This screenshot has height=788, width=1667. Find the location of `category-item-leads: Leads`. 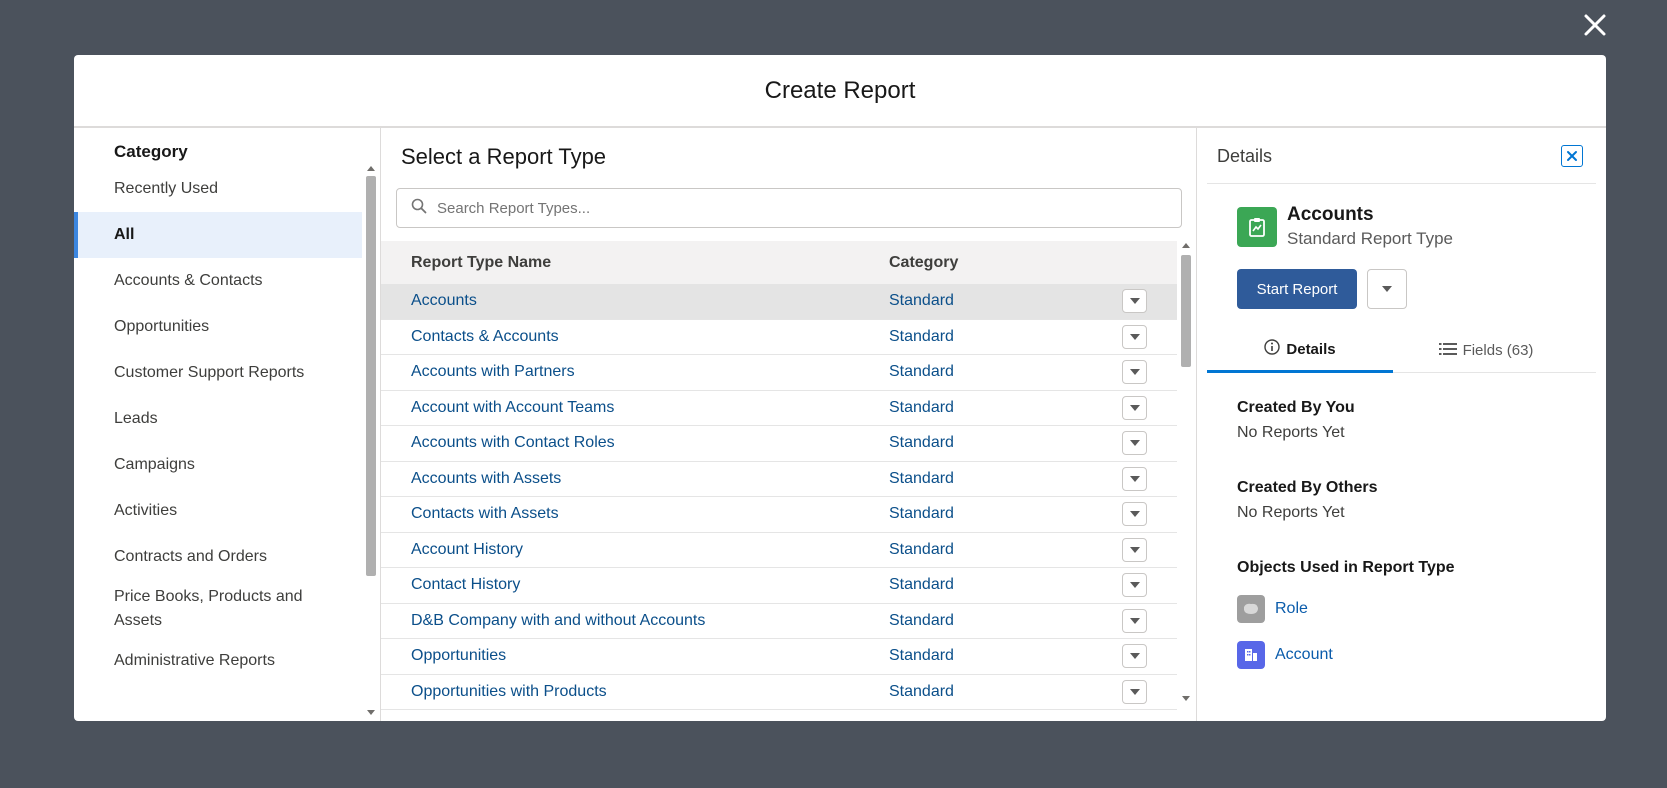

category-item-leads: Leads is located at coordinates (218, 419).